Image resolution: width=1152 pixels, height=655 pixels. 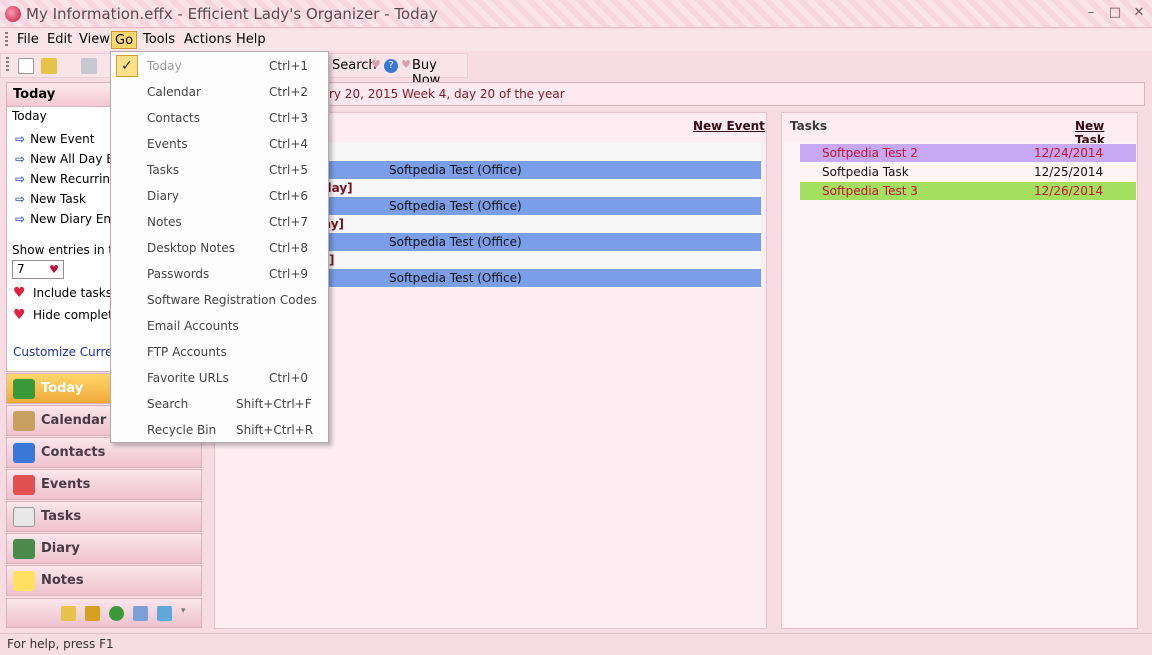 I want to click on menu-item-label: Search, so click(x=168, y=404).